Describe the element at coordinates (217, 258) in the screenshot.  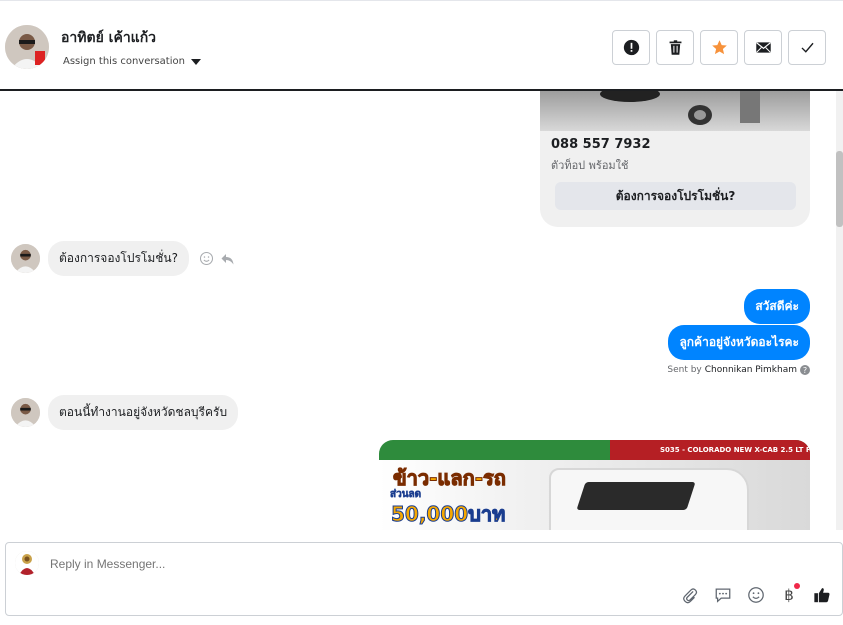
I see `message-actions` at that location.